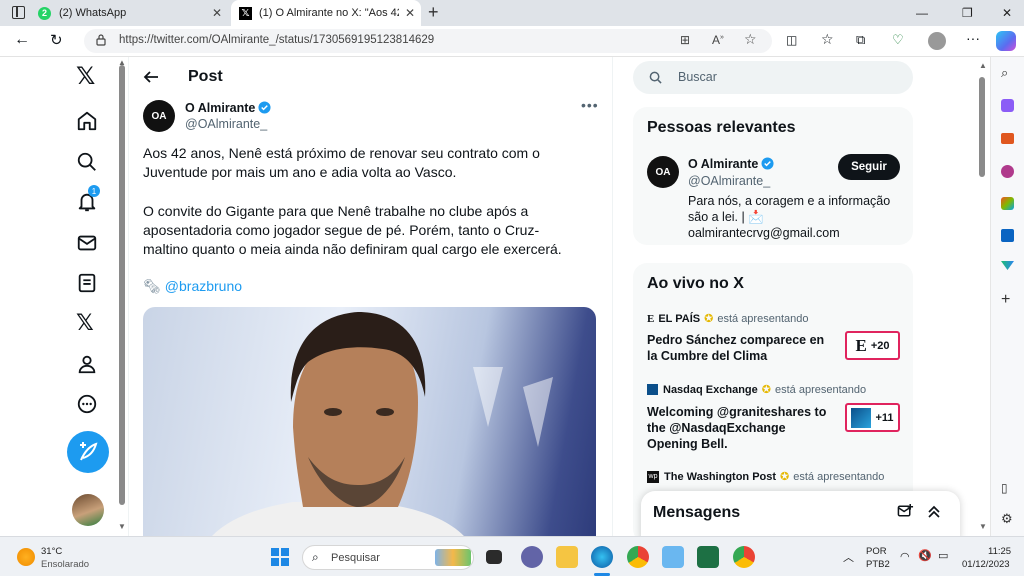  Describe the element at coordinates (983, 65) in the screenshot. I see `scroll-up-arrow: ▲` at that location.